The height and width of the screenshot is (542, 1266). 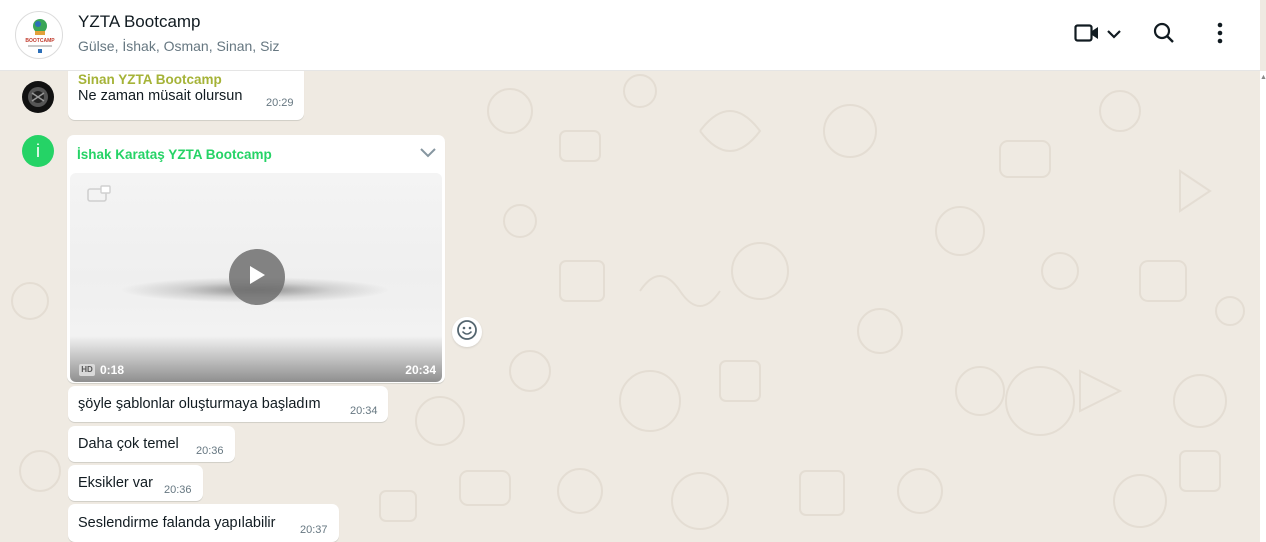 What do you see at coordinates (99, 196) in the screenshot?
I see `video-placeholder-icon` at bounding box center [99, 196].